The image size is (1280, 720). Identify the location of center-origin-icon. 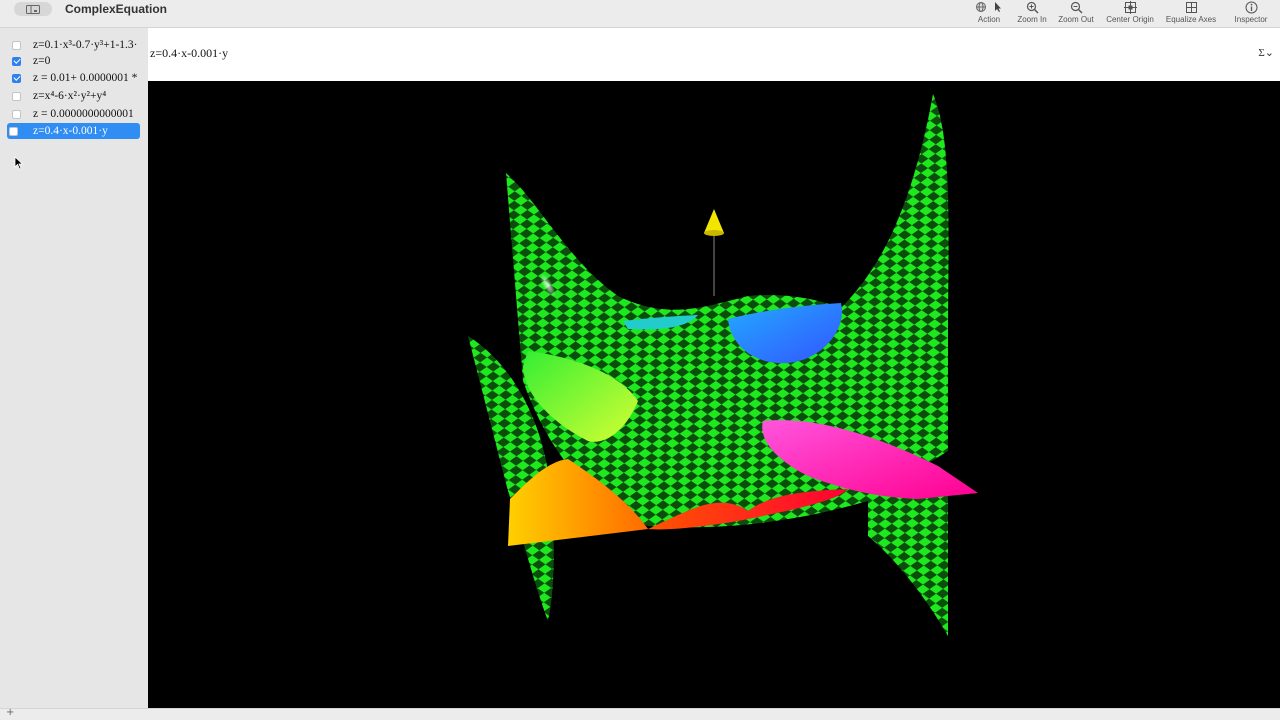
(1130, 7).